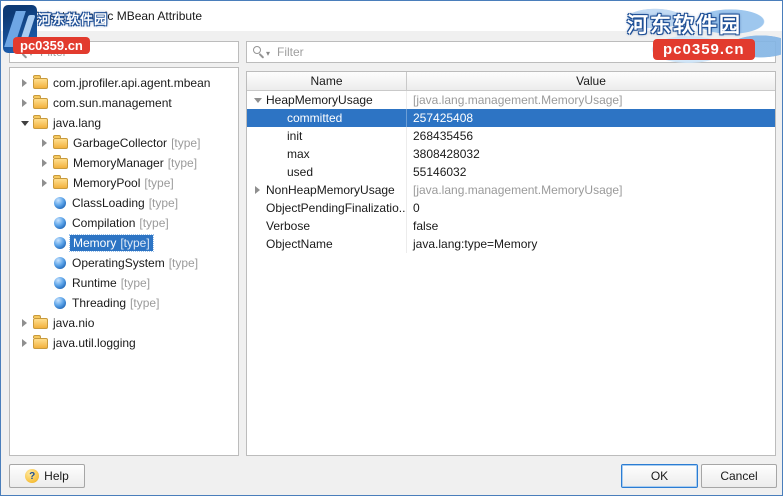 Image resolution: width=783 pixels, height=496 pixels. I want to click on attribute-value: false, so click(426, 226).